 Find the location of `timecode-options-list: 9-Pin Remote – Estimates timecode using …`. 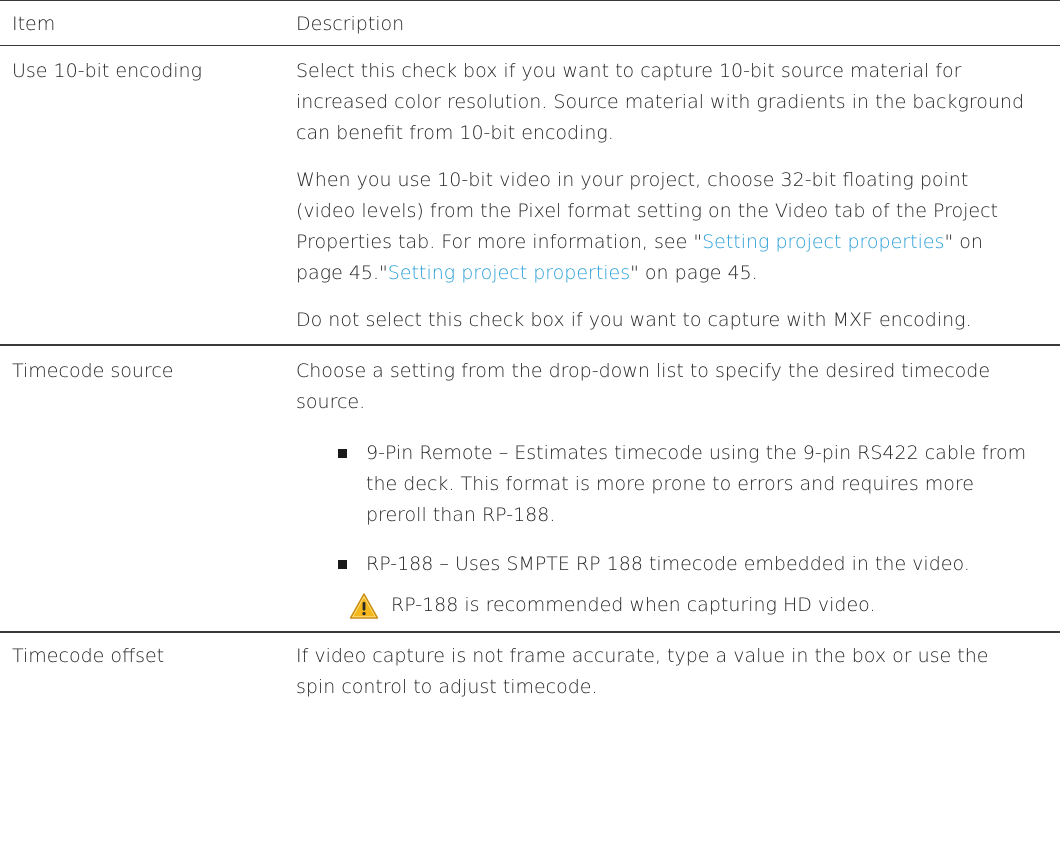

timecode-options-list: 9-Pin Remote – Estimates timecode using … is located at coordinates (663, 509).